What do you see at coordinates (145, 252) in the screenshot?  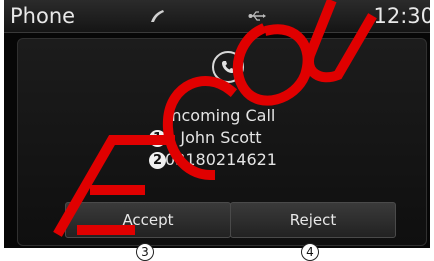 I see `callout-marker-3: 3` at bounding box center [145, 252].